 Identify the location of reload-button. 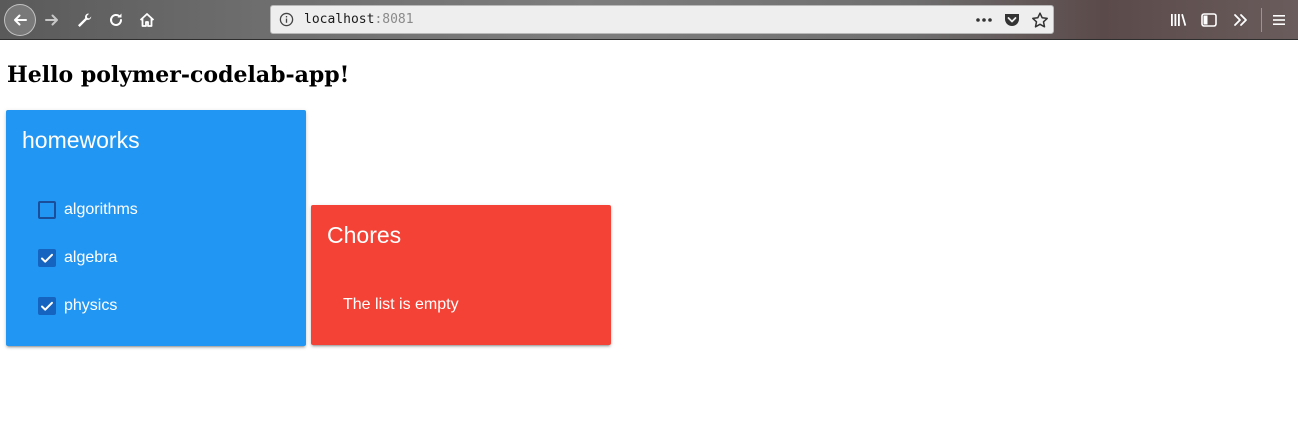
(116, 20).